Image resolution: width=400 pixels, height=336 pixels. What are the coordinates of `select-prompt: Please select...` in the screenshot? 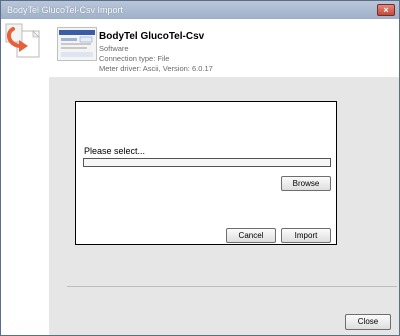 It's located at (115, 151).